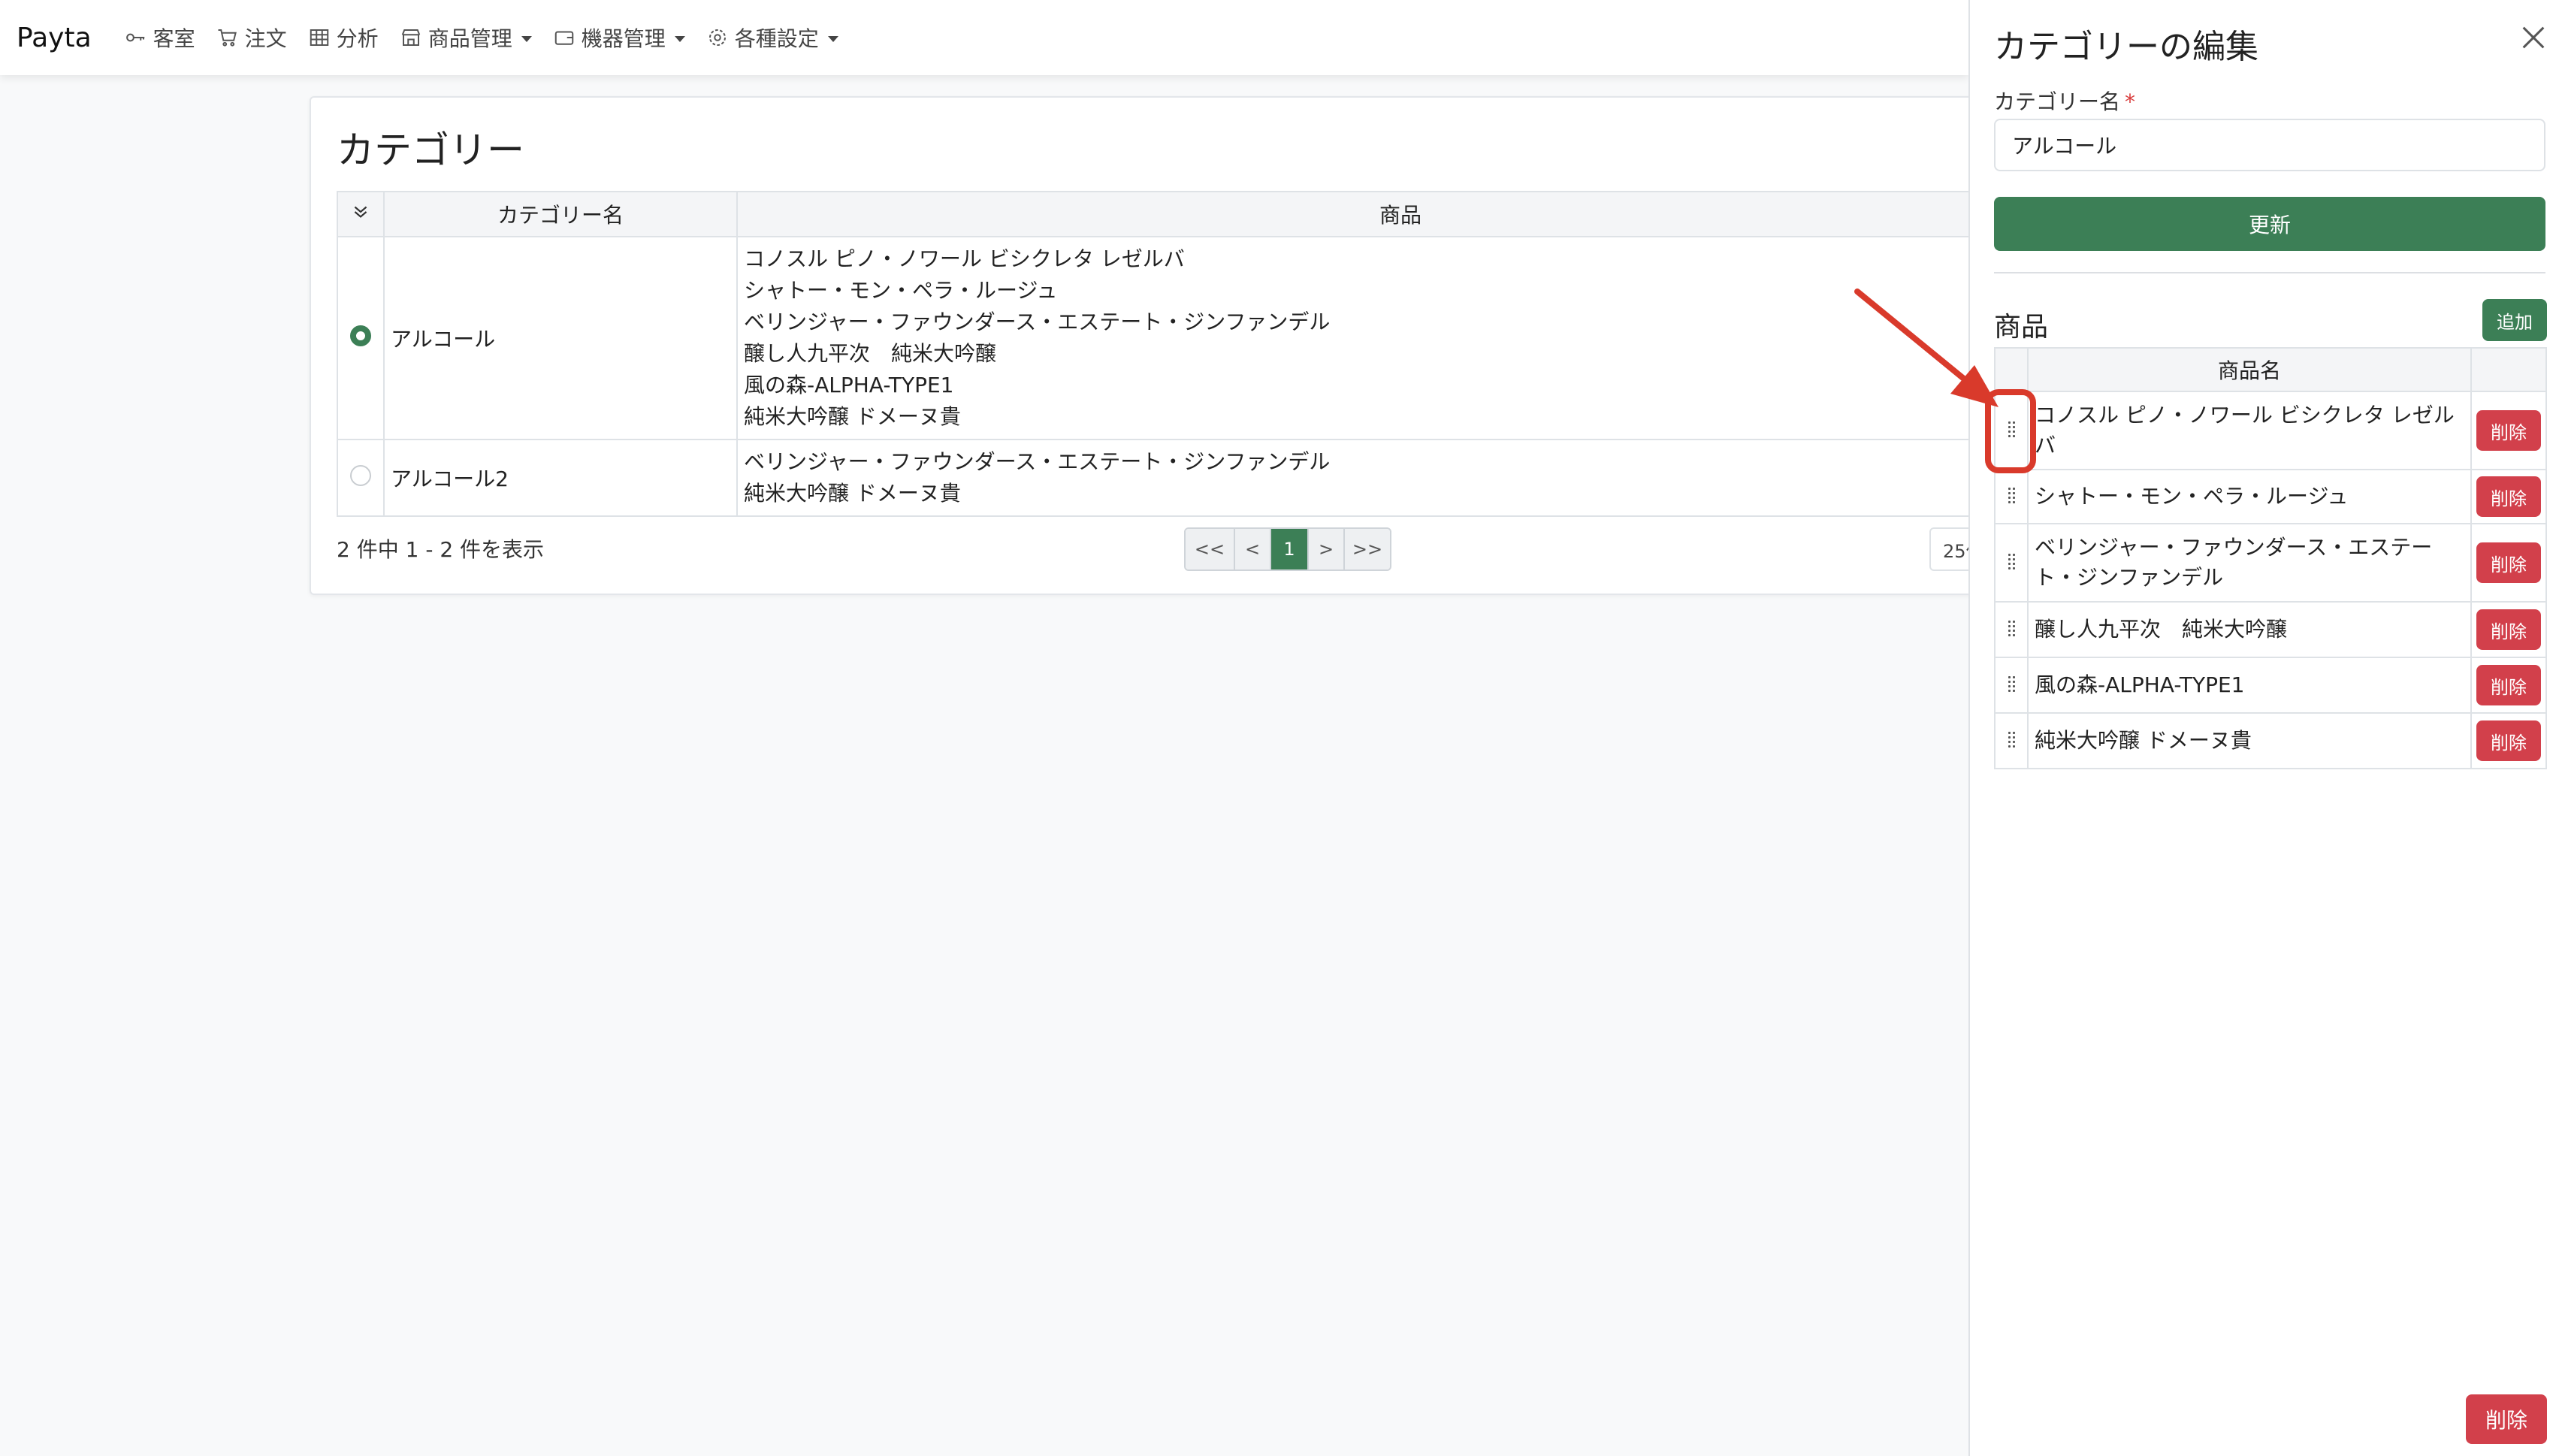  What do you see at coordinates (2269, 145) in the screenshot?
I see `category-name-input` at bounding box center [2269, 145].